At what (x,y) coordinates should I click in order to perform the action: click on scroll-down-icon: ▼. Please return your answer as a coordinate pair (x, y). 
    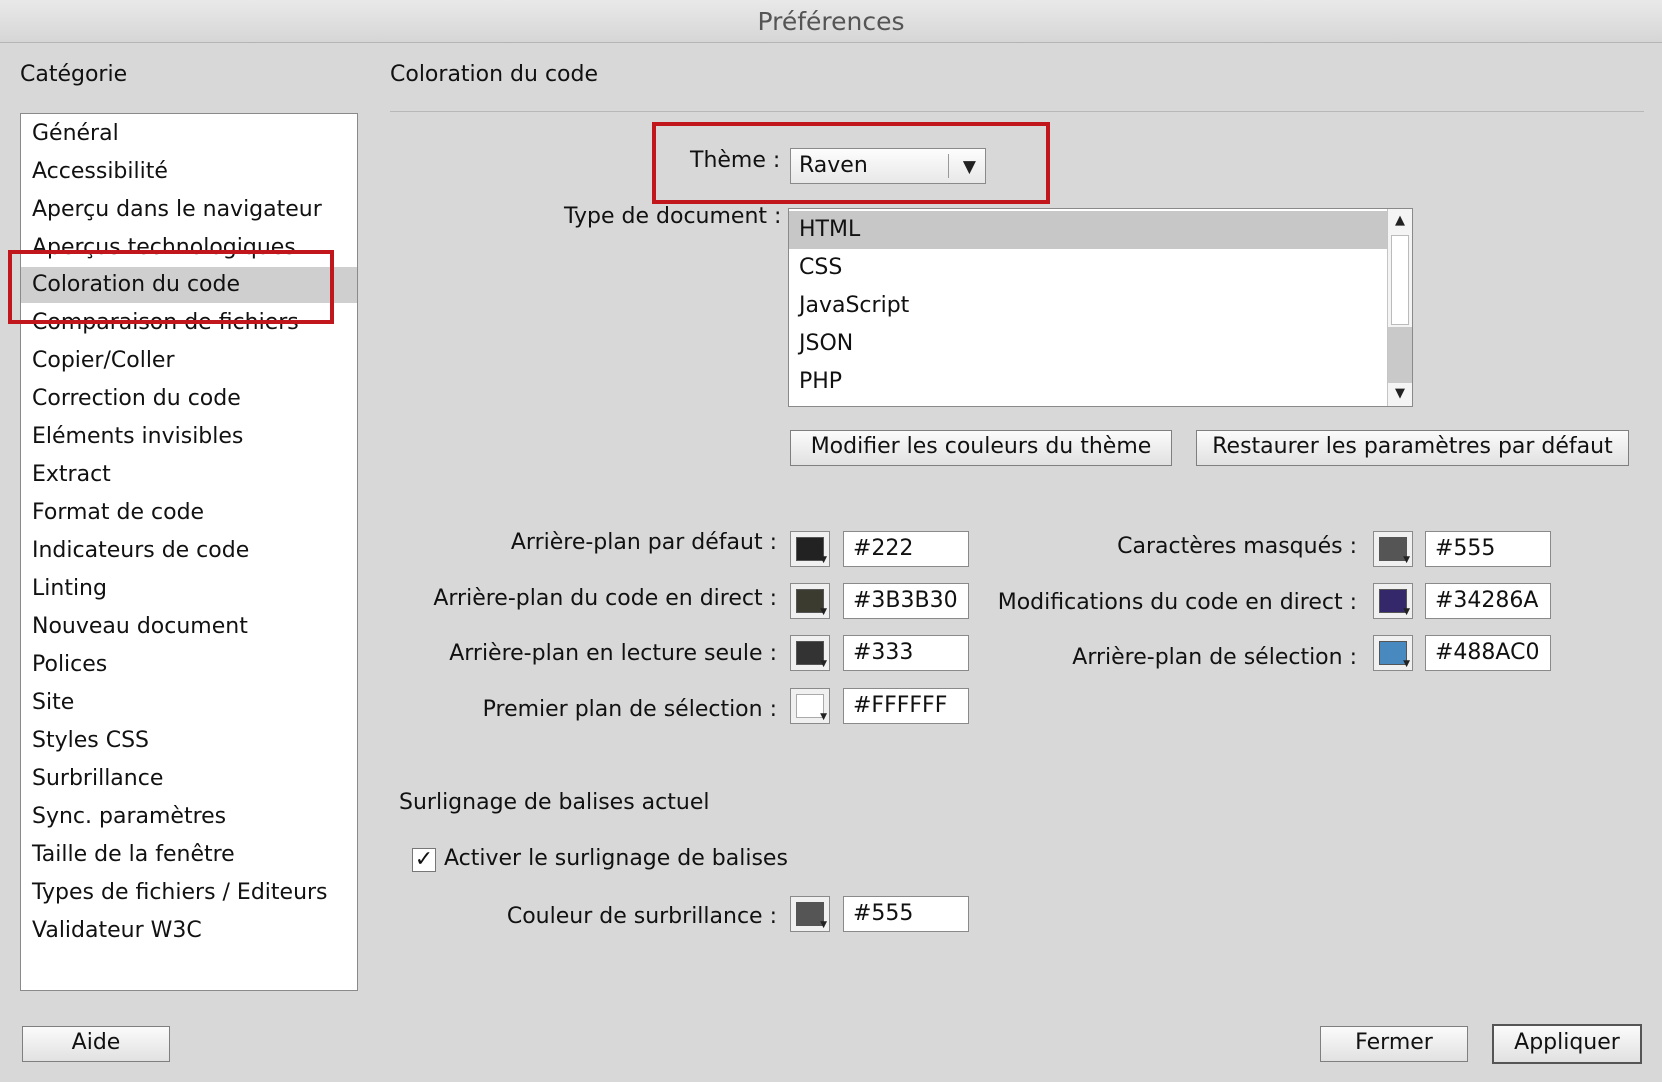
    Looking at the image, I should click on (1400, 394).